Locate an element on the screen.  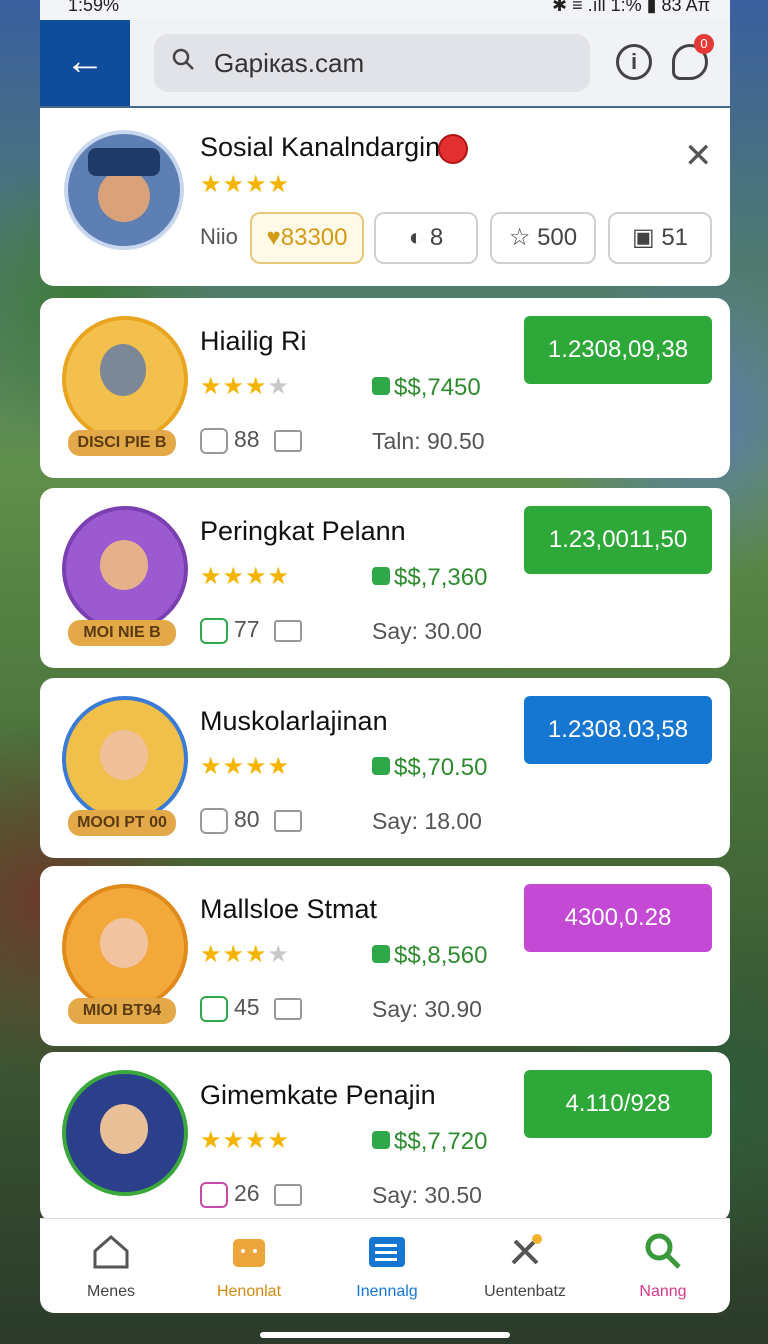
nav-item-search: Nanng is located at coordinates (663, 1266).